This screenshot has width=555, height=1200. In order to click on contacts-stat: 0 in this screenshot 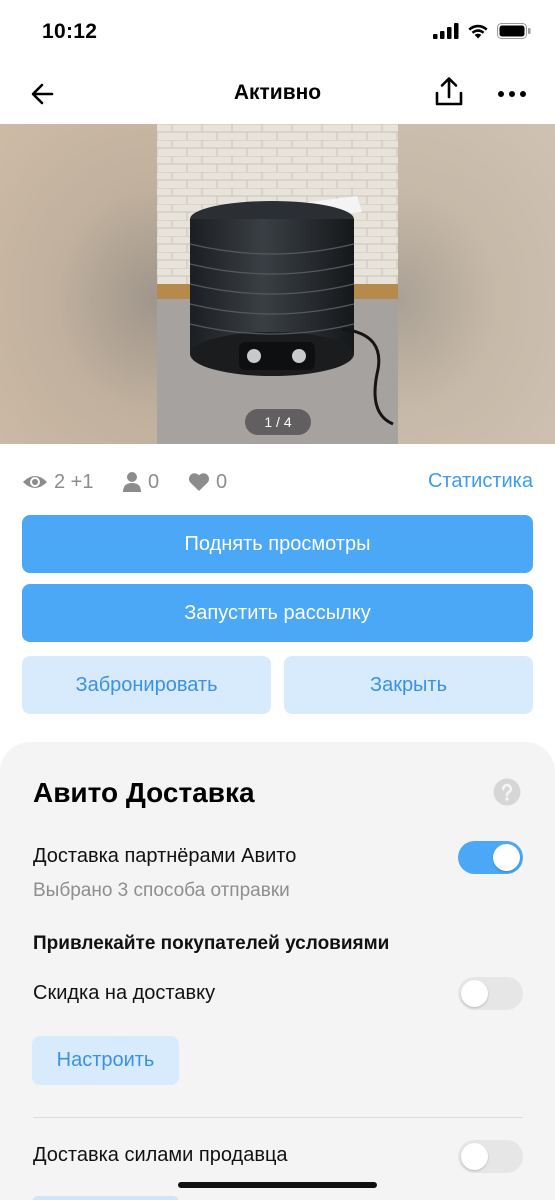, I will do `click(140, 482)`.